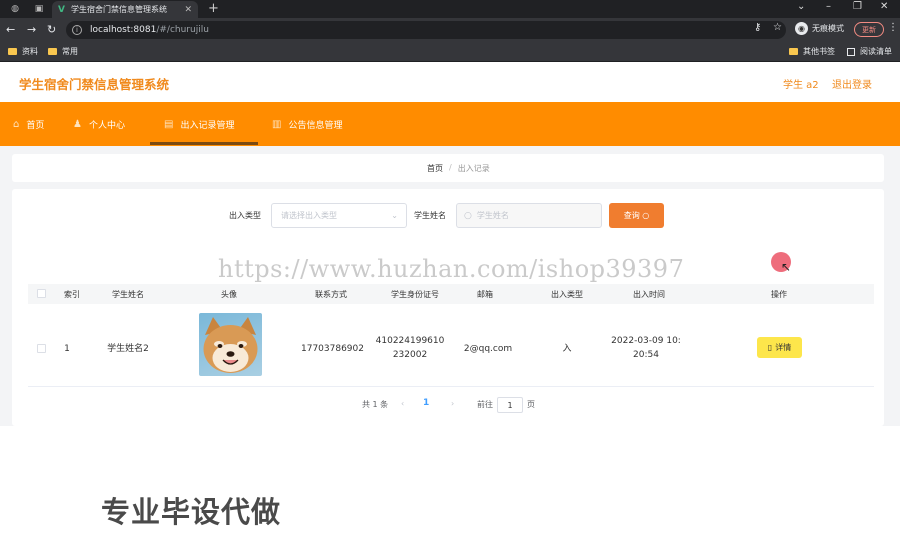 Image resolution: width=900 pixels, height=540 pixels. I want to click on window-close-icon: ✕, so click(884, 6).